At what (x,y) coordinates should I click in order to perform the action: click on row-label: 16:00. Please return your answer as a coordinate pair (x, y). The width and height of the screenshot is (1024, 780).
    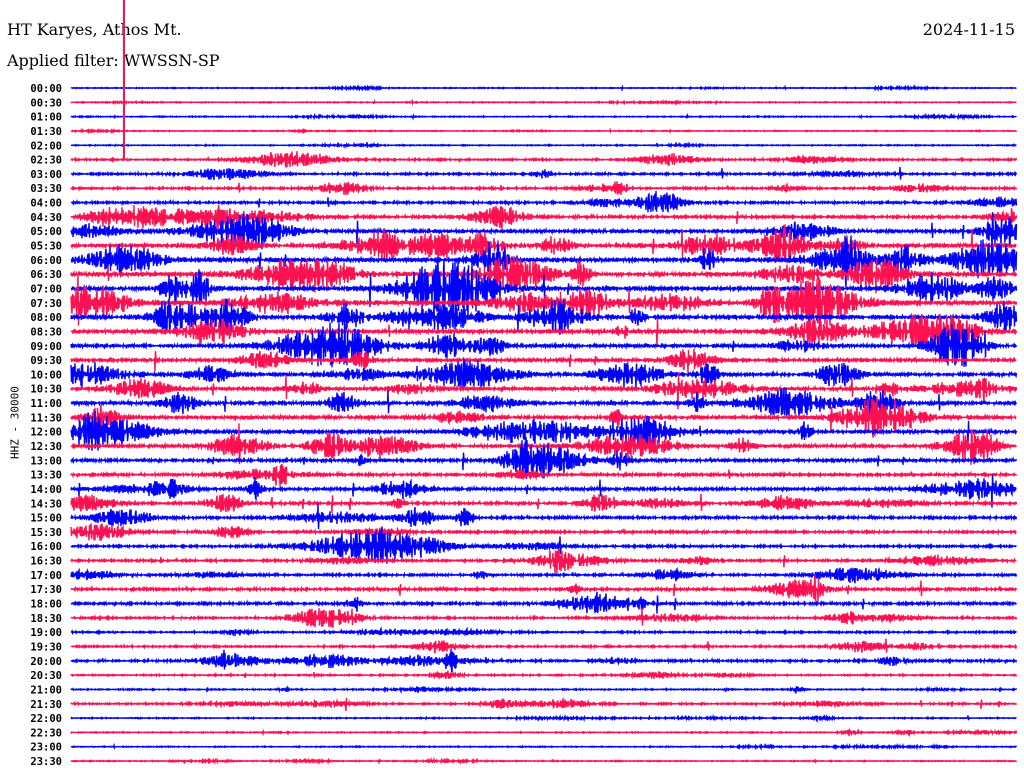
    Looking at the image, I should click on (46, 547).